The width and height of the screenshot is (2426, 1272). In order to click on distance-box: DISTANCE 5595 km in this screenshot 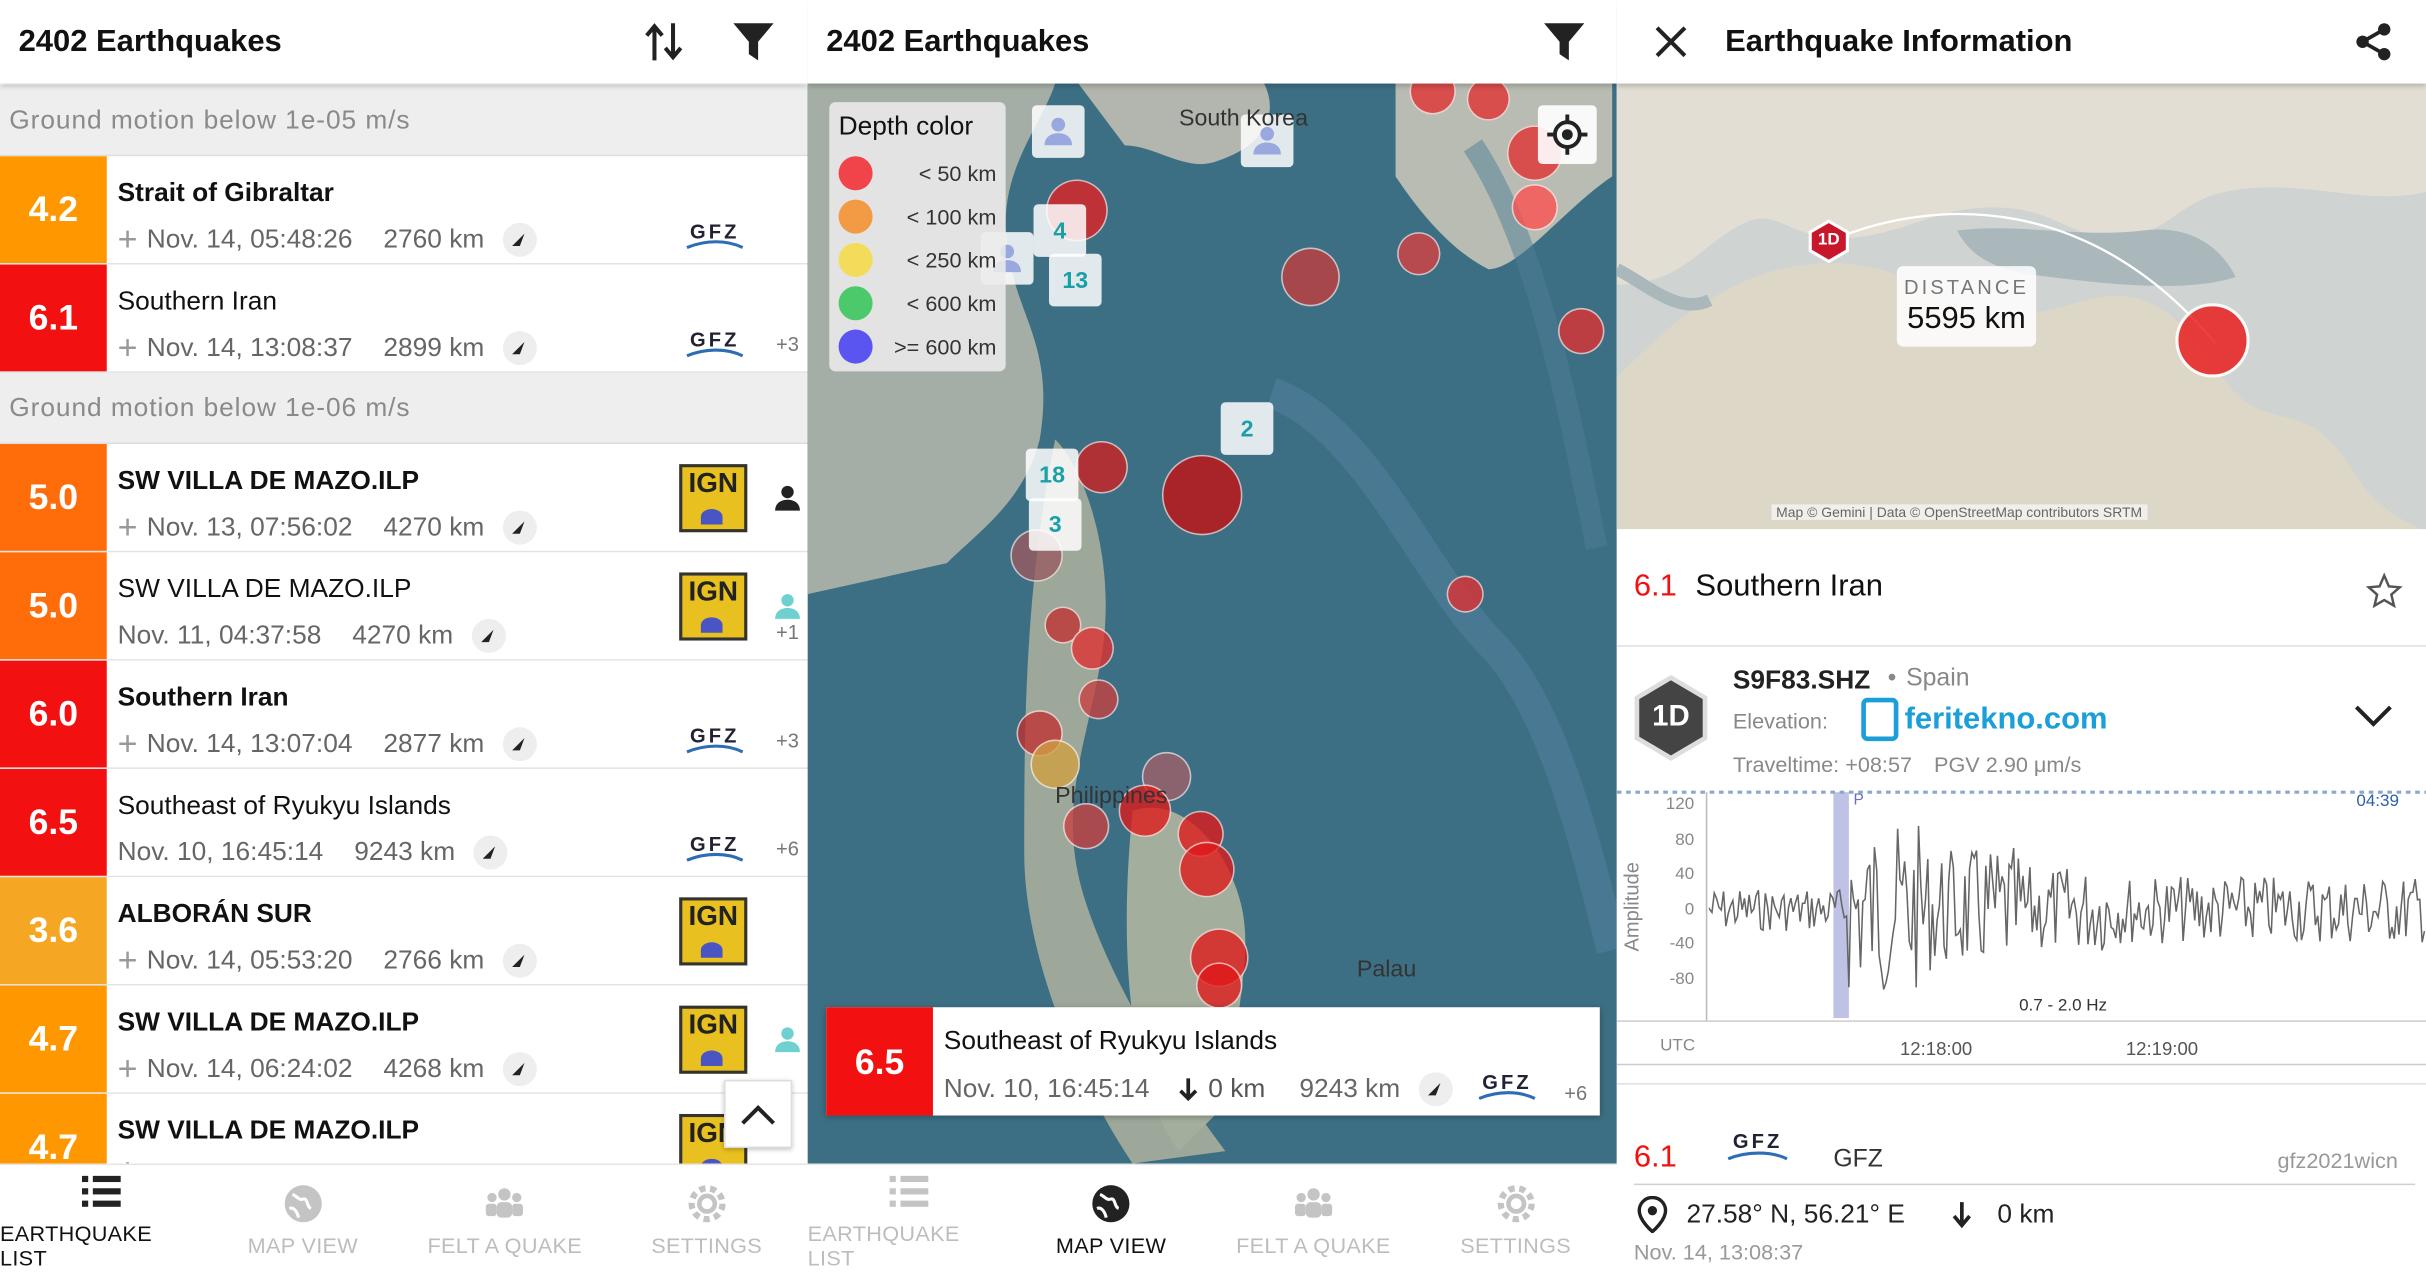, I will do `click(1966, 306)`.